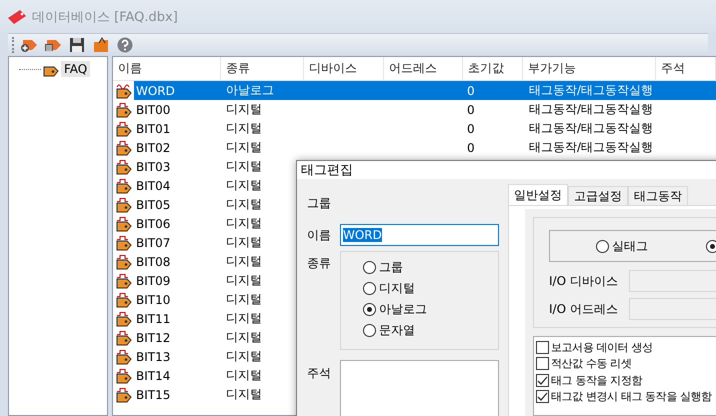  Describe the element at coordinates (177, 90) in the screenshot. I see `table-cell: WORD` at that location.